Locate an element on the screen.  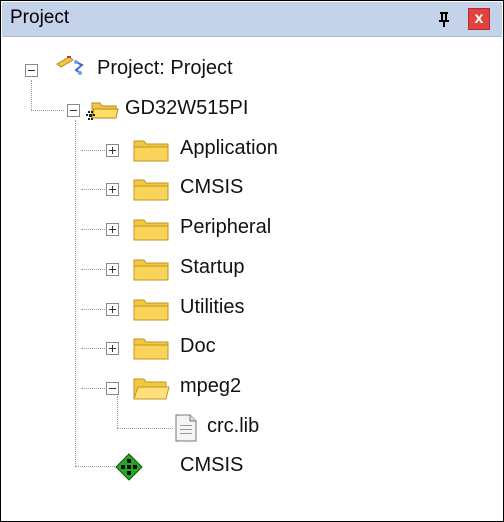
close-button: x is located at coordinates (479, 19).